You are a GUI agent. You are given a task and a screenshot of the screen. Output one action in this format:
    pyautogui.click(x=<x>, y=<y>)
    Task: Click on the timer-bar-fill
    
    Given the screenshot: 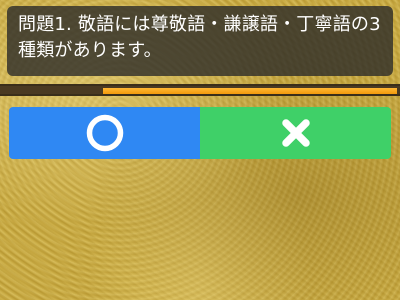 What is the action you would take?
    pyautogui.click(x=250, y=91)
    